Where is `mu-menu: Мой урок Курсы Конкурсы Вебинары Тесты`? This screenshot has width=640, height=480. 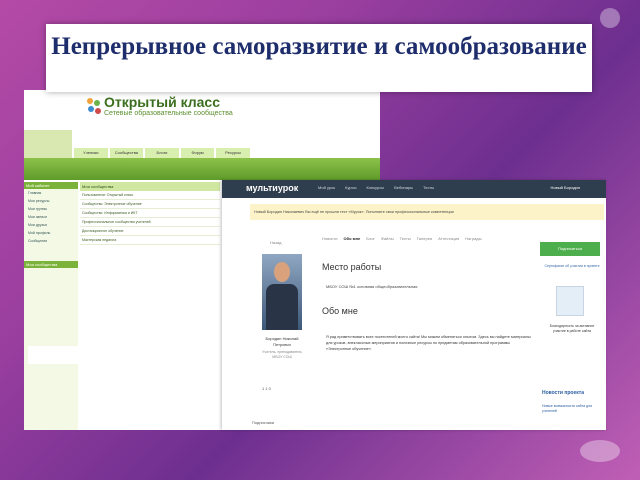
mu-menu: Мой урок Курсы Конкурсы Вебинары Тесты is located at coordinates (376, 187).